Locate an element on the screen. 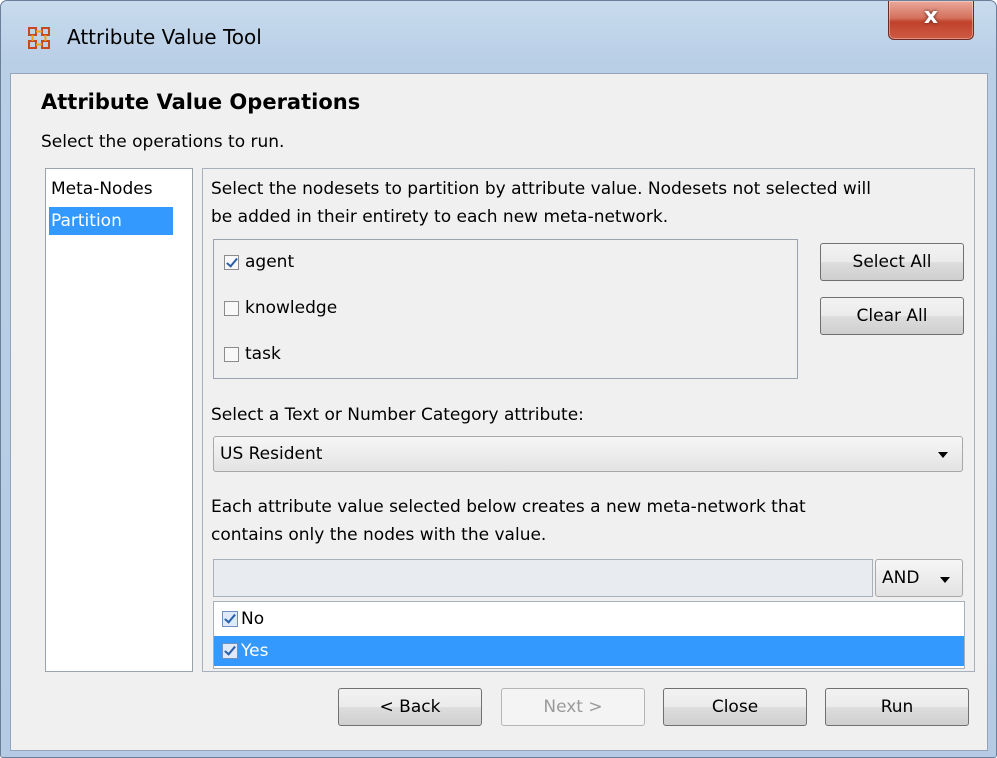  nodeset-knowledge-checkbox is located at coordinates (231, 308).